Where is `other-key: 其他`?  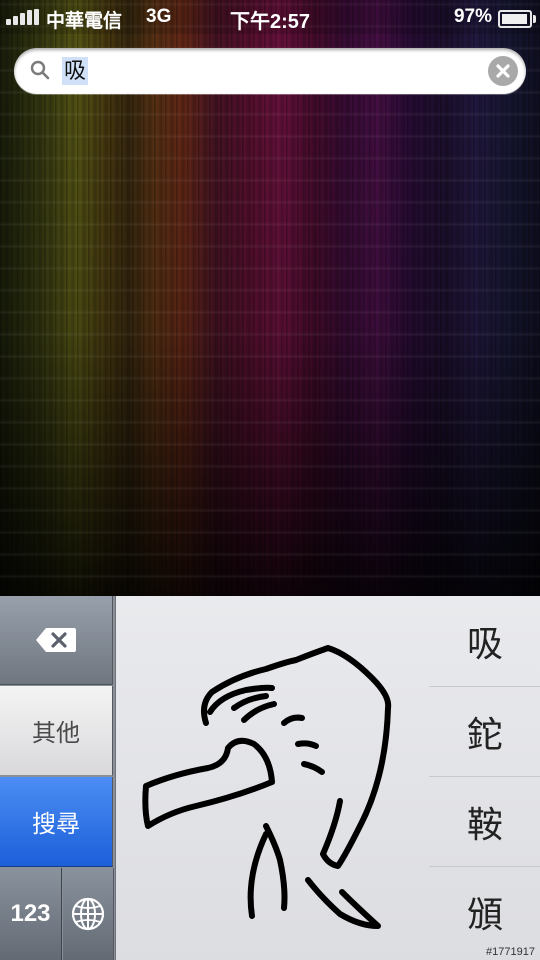
other-key: 其他 is located at coordinates (56, 731).